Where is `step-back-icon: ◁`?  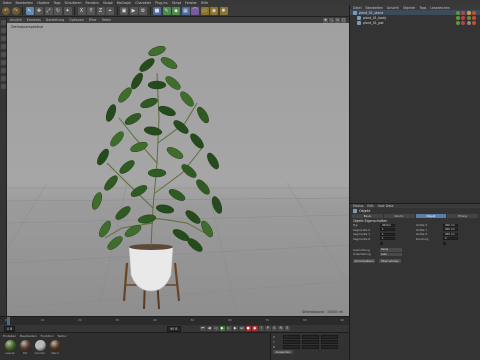
step-back-icon: ◁ is located at coordinates (216, 328).